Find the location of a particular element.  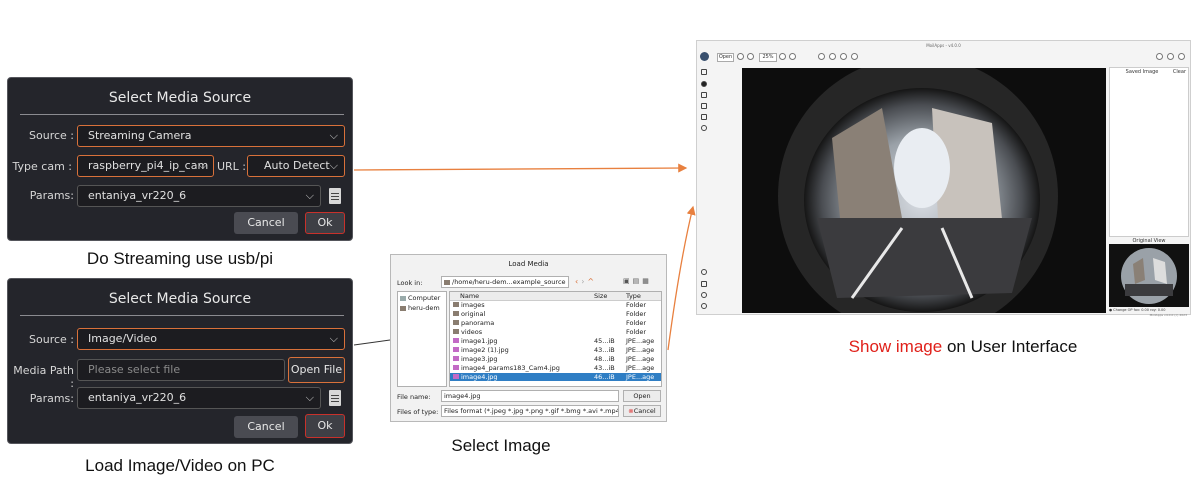

arrow-loadmedia-to-app is located at coordinates (681, 278).